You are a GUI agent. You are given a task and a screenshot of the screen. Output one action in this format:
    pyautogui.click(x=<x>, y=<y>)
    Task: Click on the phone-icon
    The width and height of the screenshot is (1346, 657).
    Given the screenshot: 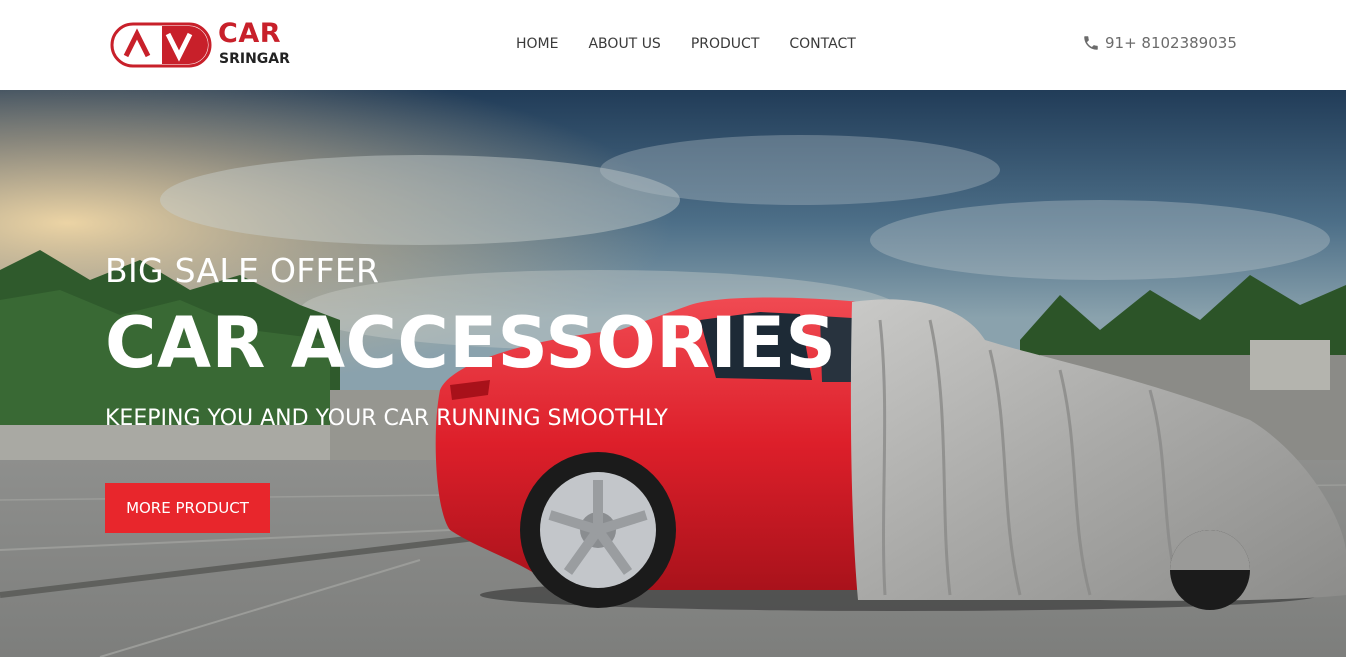 What is the action you would take?
    pyautogui.click(x=1091, y=43)
    